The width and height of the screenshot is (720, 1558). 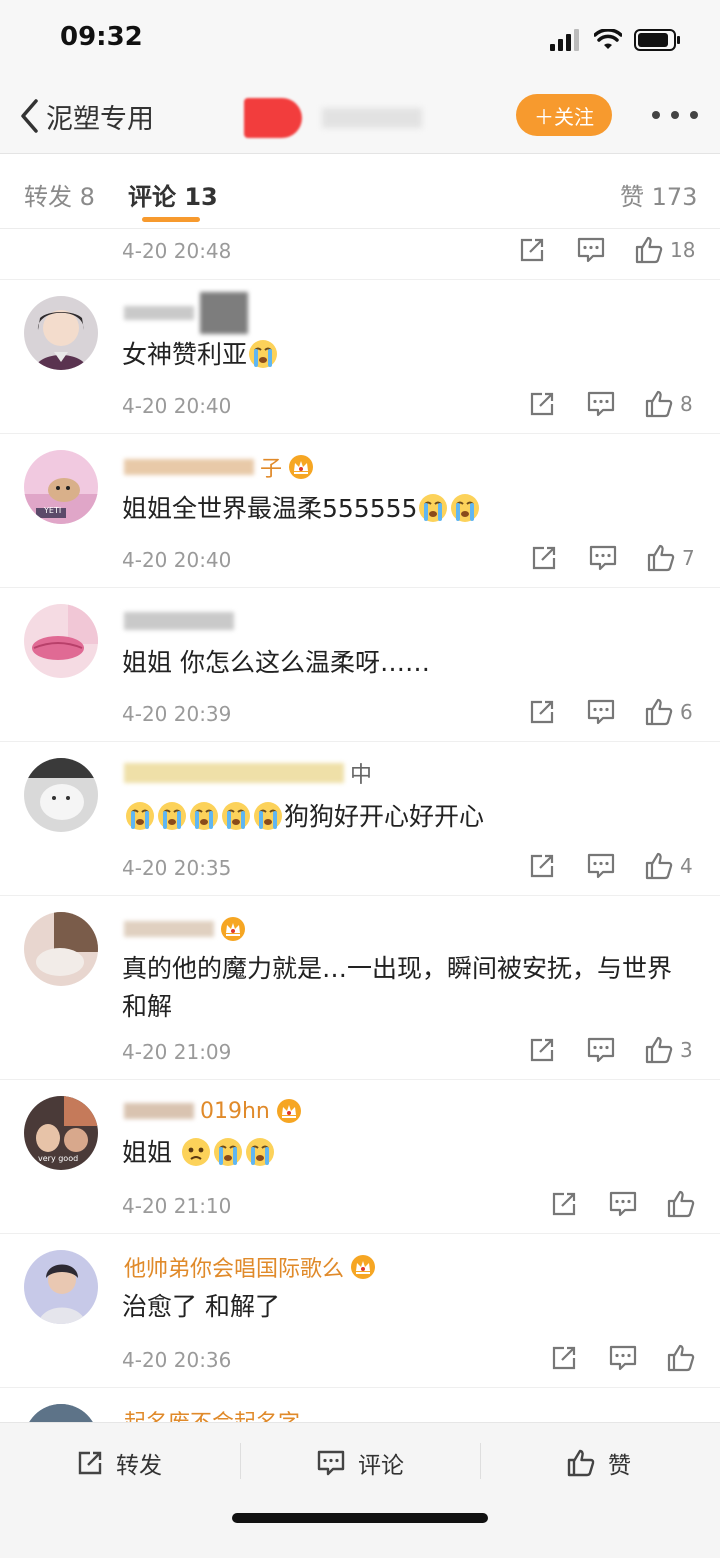 What do you see at coordinates (360, 250) in the screenshot?
I see `comment-actions: 18` at bounding box center [360, 250].